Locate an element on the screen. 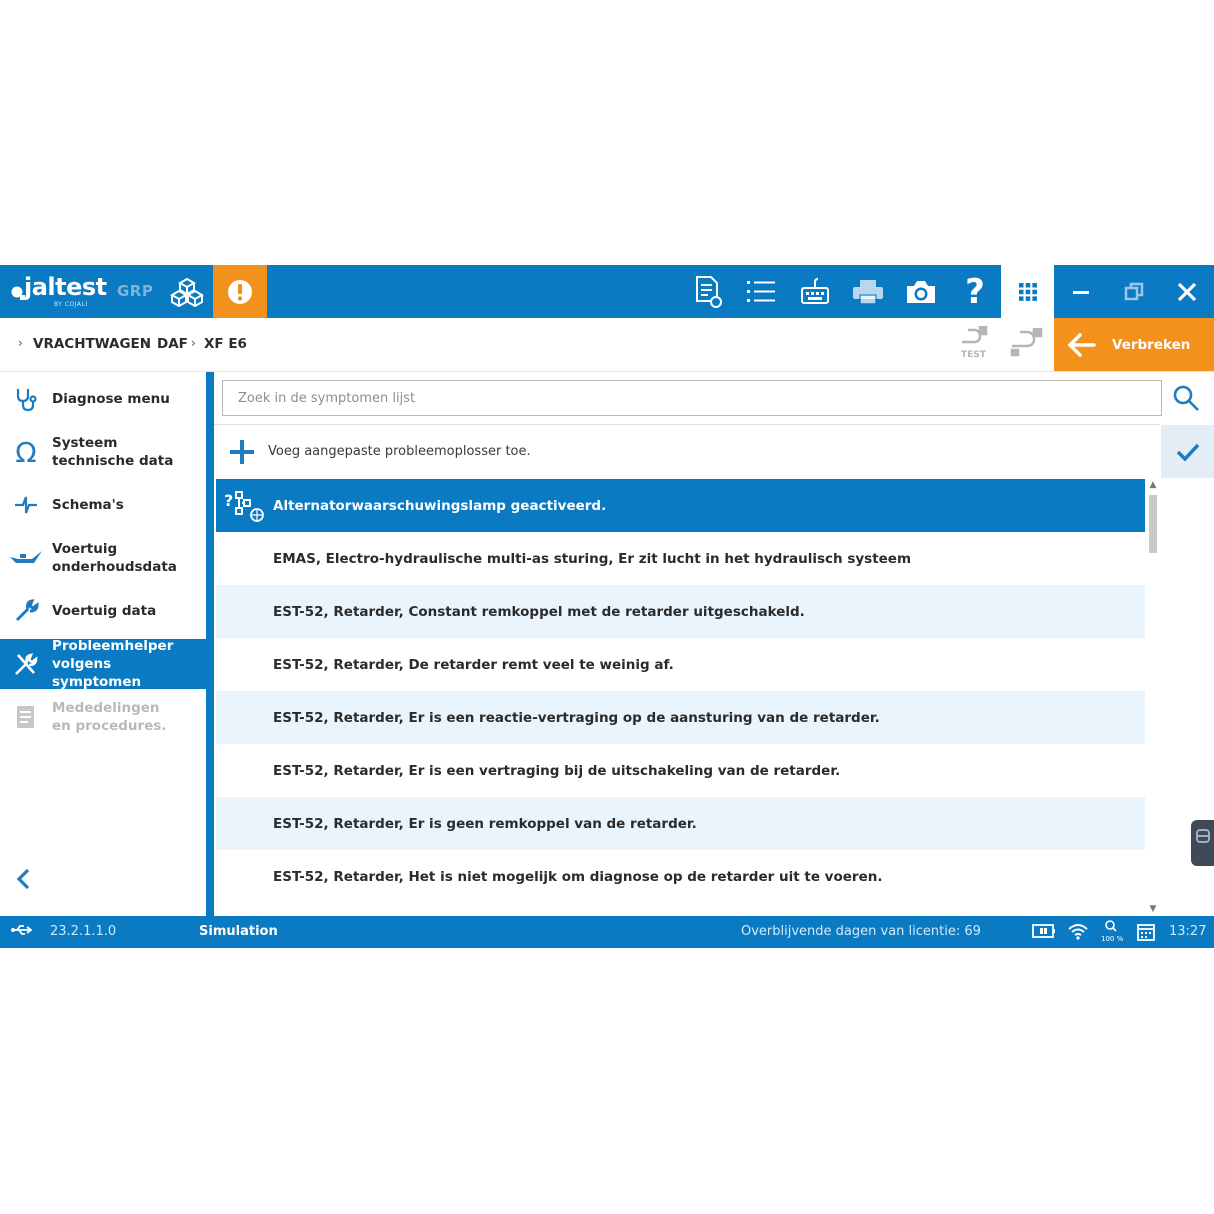 This screenshot has height=1214, width=1214. logo-subtext: BY COJALI is located at coordinates (71, 304).